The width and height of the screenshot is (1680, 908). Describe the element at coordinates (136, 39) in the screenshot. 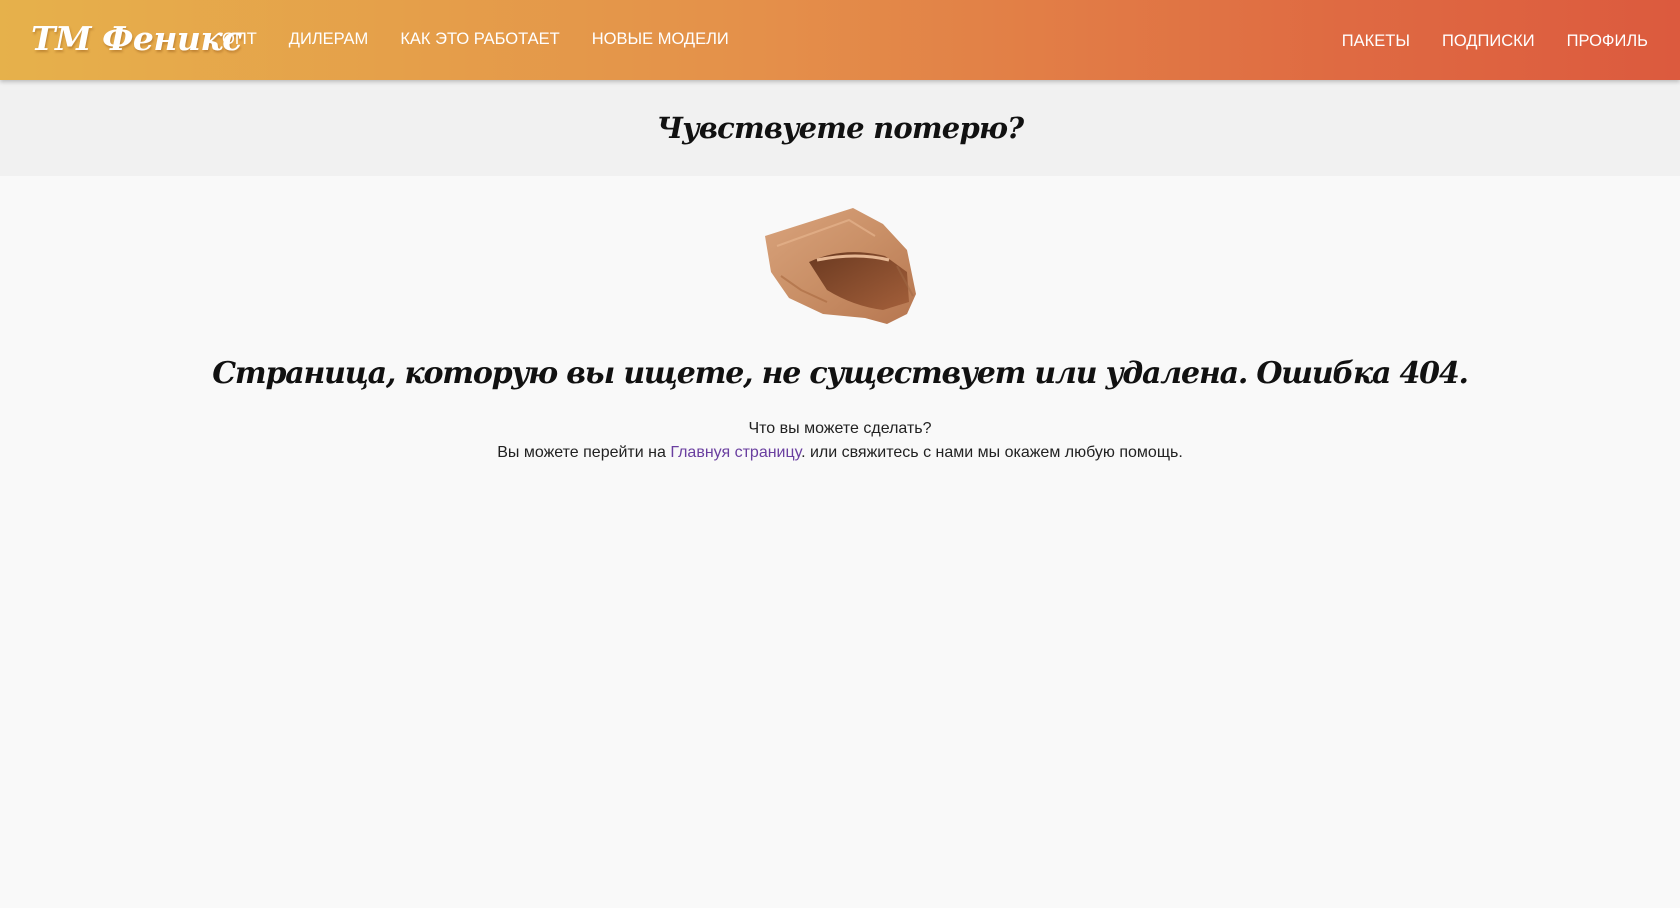

I see `brand-logo: ТМ Феникс` at that location.